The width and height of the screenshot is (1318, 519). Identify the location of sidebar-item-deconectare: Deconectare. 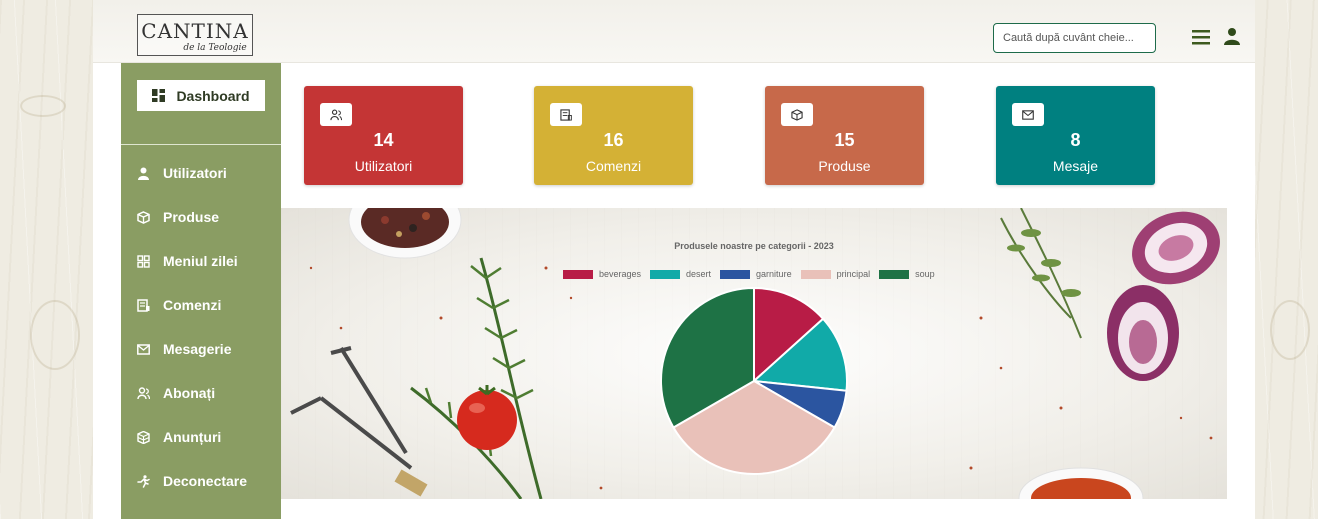
(192, 481).